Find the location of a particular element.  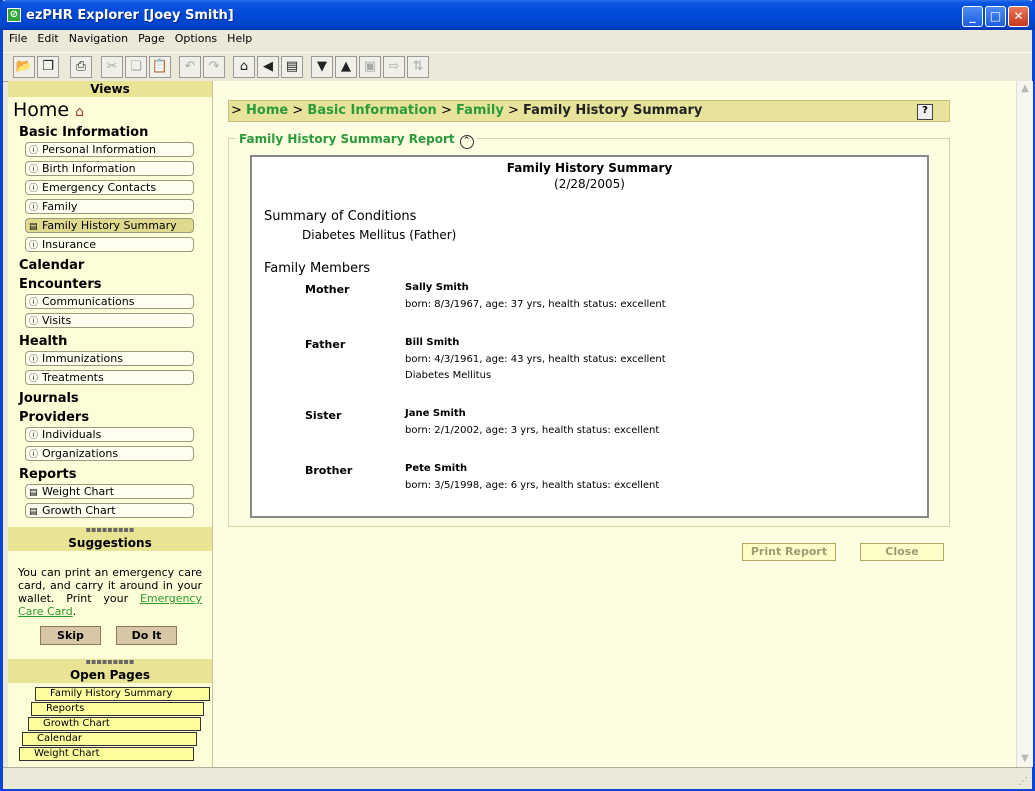

category-providers: Providers is located at coordinates (110, 417).